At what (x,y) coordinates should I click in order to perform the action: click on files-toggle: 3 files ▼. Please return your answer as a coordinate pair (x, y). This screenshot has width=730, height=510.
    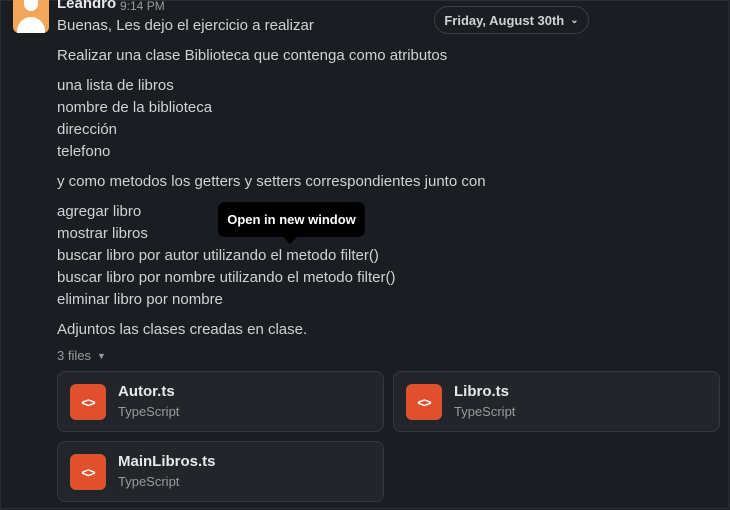
    Looking at the image, I should click on (81, 355).